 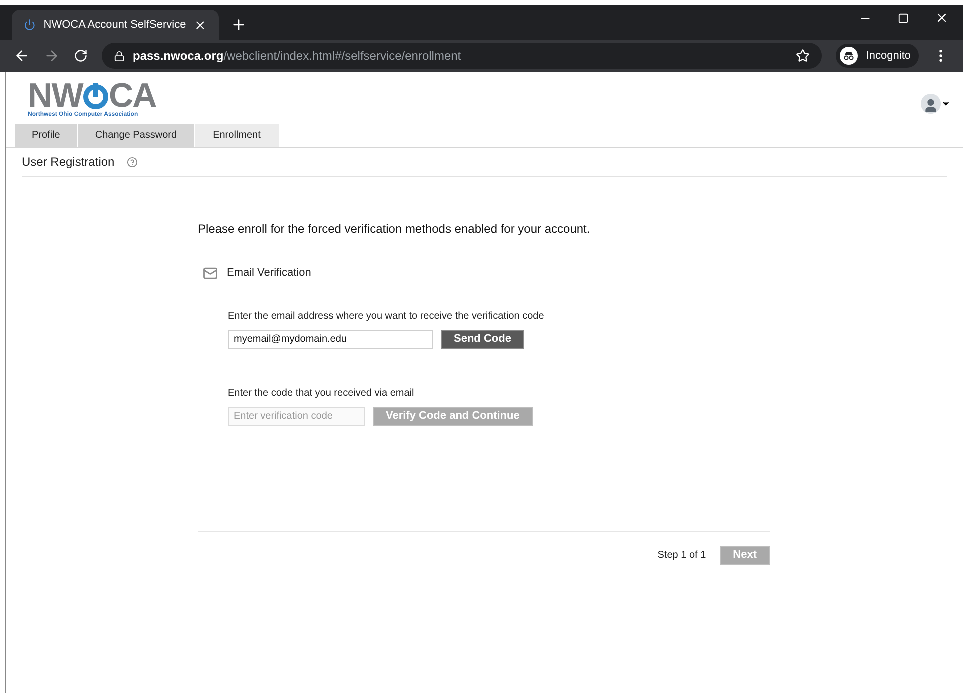 I want to click on email-field: myemail@mydomain.edu, so click(x=330, y=339).